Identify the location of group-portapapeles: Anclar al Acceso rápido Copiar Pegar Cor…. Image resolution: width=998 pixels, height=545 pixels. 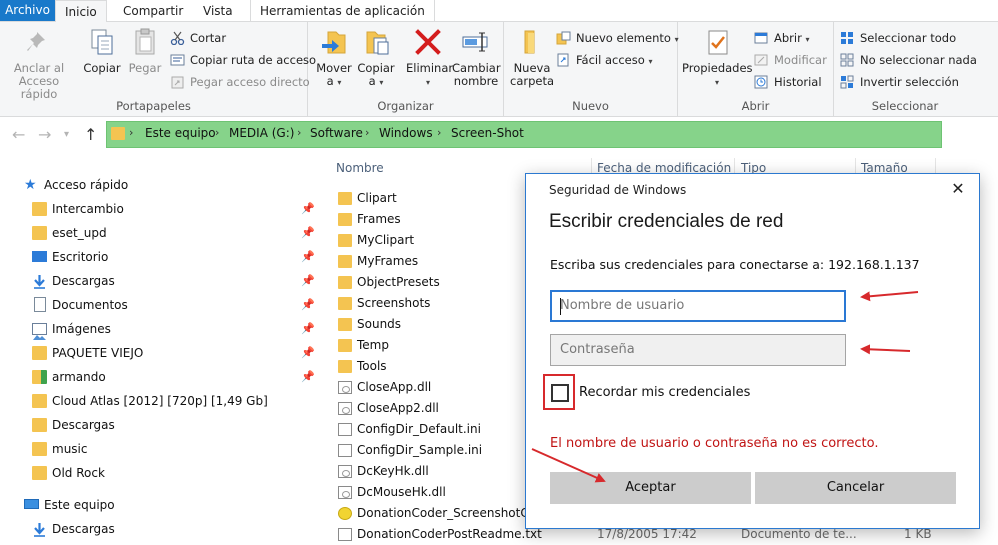
(158, 69).